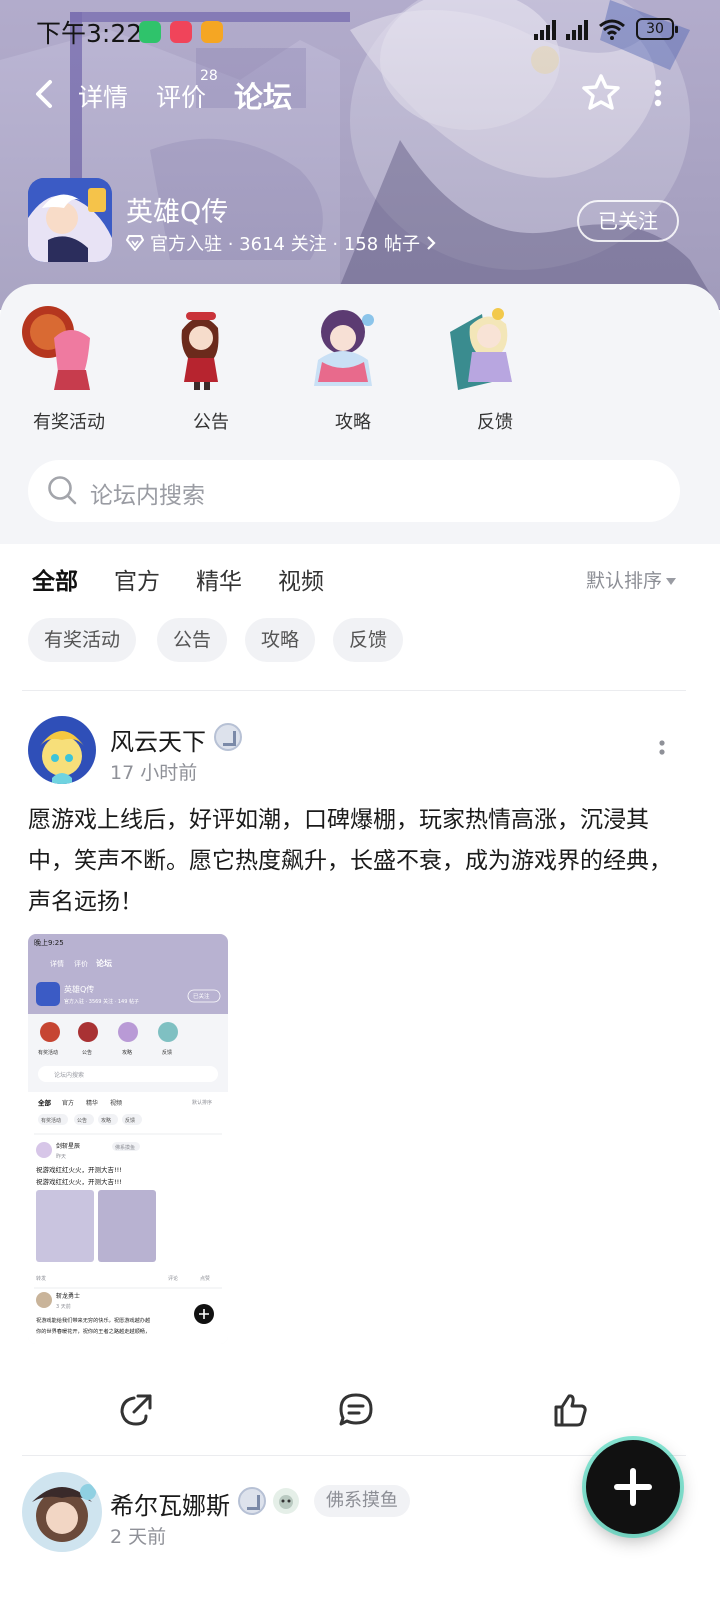 The image size is (720, 1600). Describe the element at coordinates (51, 1120) in the screenshot. I see `shot-chip-0: 有奖活动` at that location.